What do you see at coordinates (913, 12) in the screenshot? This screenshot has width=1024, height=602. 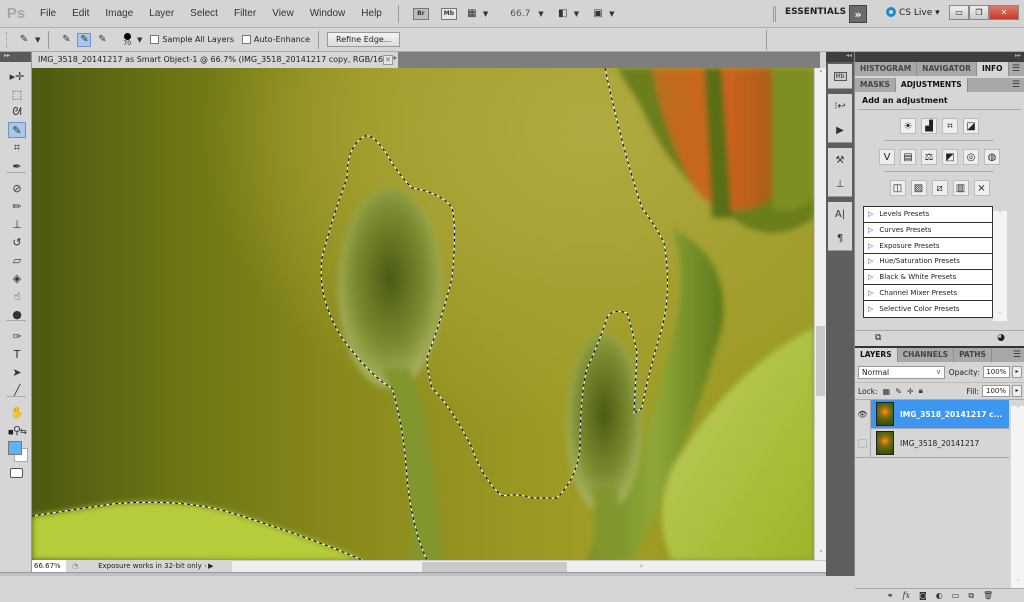 I see `cs-live-button: CS Live ▾` at bounding box center [913, 12].